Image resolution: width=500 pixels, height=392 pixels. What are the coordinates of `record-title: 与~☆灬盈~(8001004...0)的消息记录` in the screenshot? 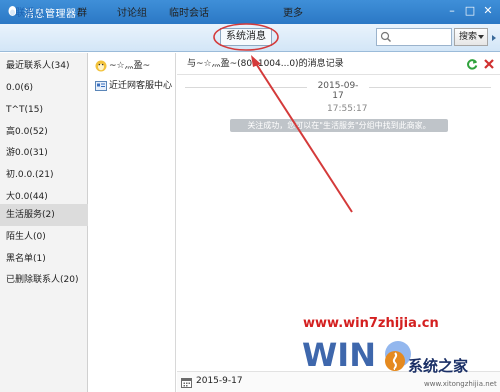 It's located at (265, 64).